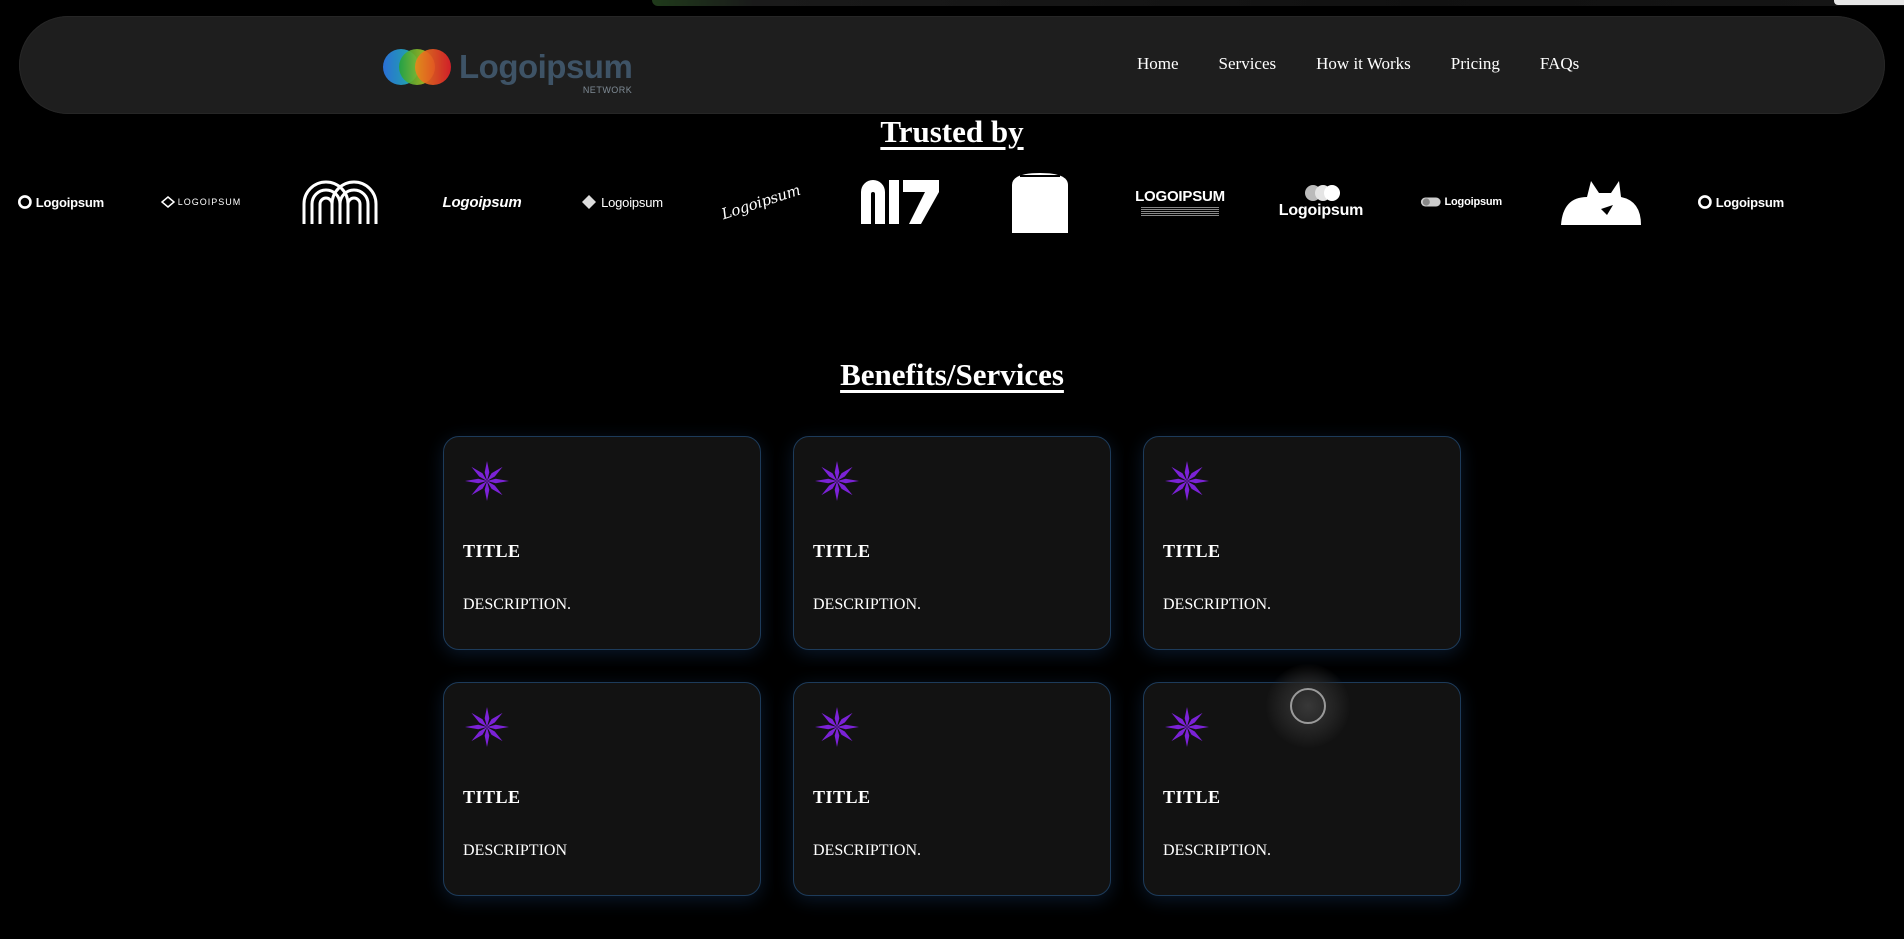 The width and height of the screenshot is (1904, 939). I want to click on cat-silhouette-logo-icon, so click(1601, 203).